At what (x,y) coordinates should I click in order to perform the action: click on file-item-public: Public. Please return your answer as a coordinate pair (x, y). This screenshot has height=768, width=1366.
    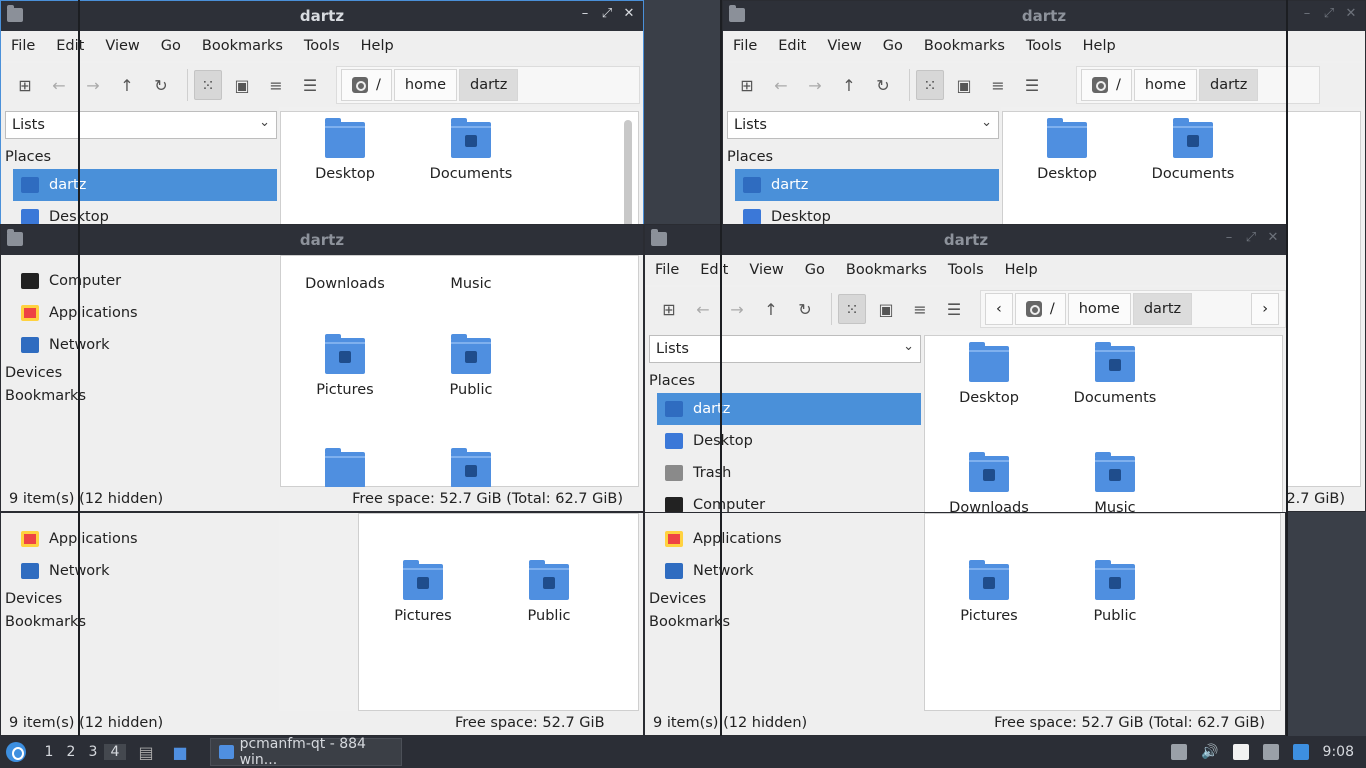
    Looking at the image, I should click on (471, 366).